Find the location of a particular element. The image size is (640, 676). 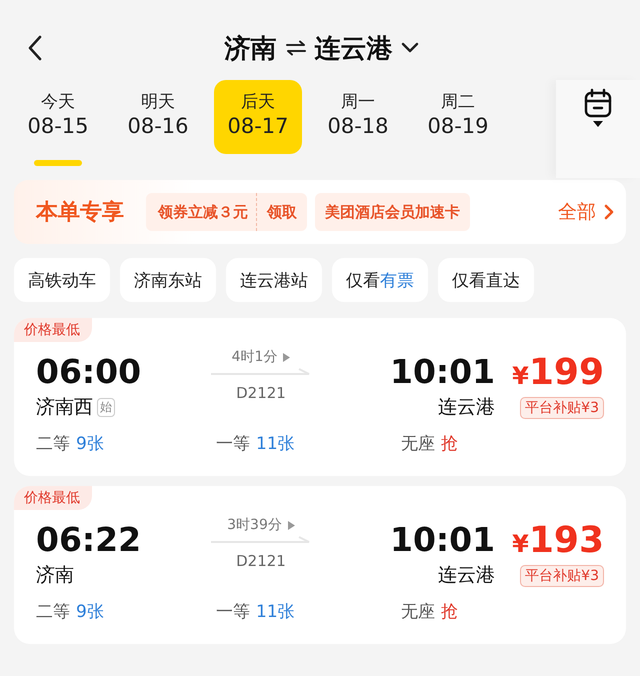

promo-title: 本单专享 is located at coordinates (80, 213).